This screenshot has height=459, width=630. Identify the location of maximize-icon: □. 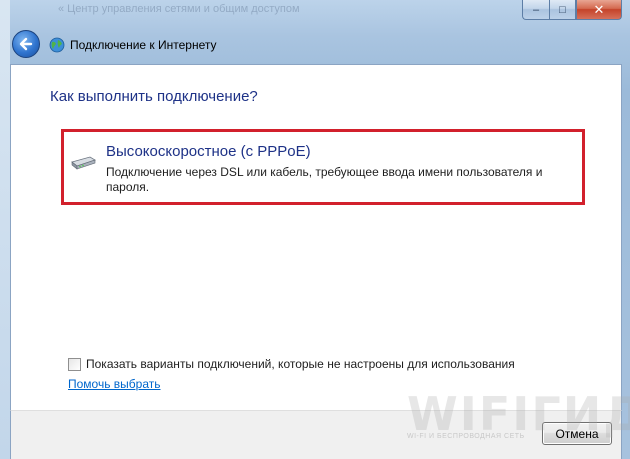
(562, 9).